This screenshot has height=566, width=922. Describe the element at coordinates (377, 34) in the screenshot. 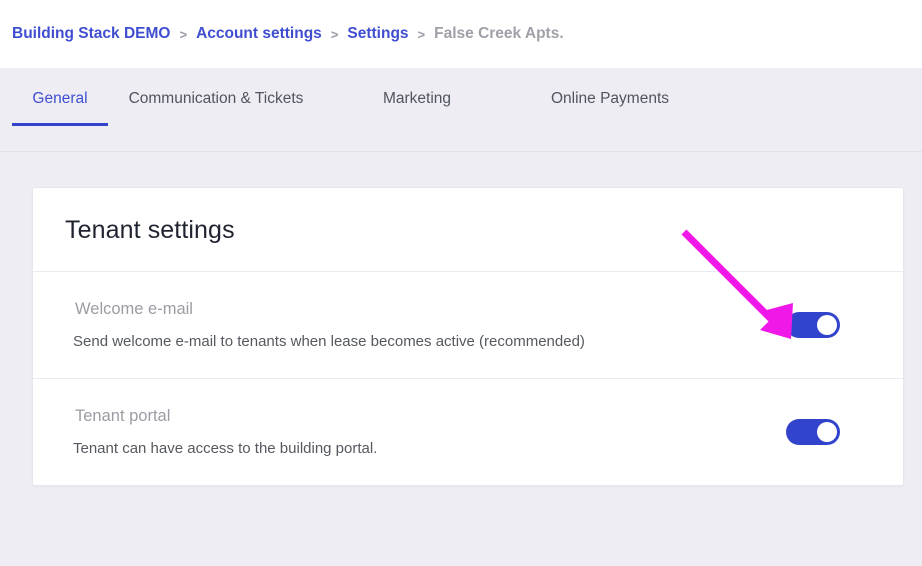

I see `breadcrumb-item-settings: Settings` at that location.